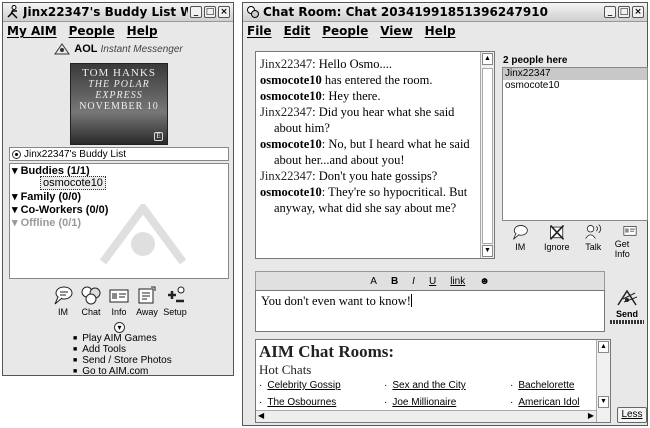  What do you see at coordinates (122, 349) in the screenshot?
I see `link-add-tools: Add Tools` at bounding box center [122, 349].